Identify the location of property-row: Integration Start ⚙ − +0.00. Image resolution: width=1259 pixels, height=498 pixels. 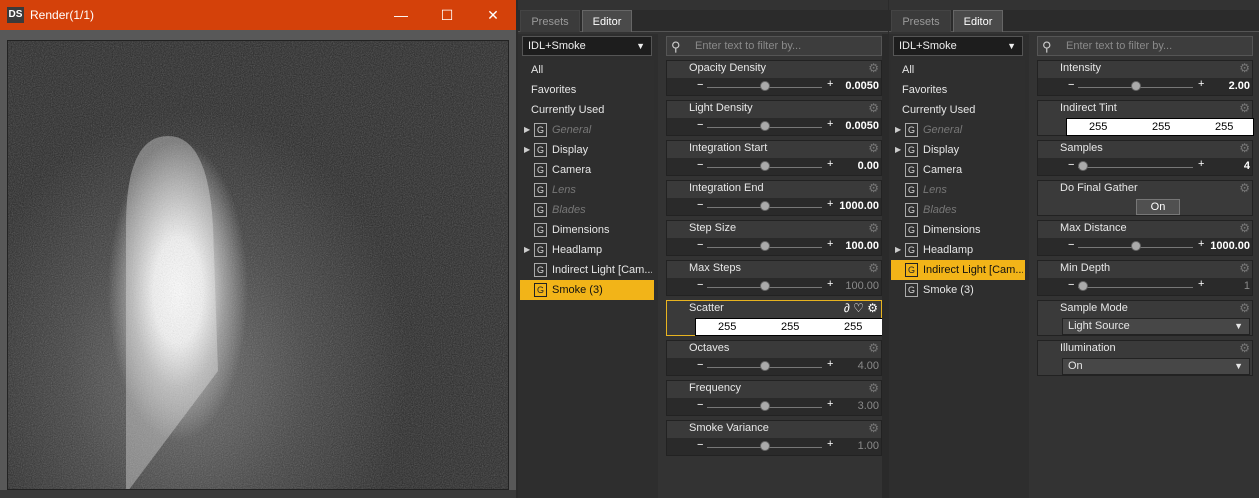
(774, 158).